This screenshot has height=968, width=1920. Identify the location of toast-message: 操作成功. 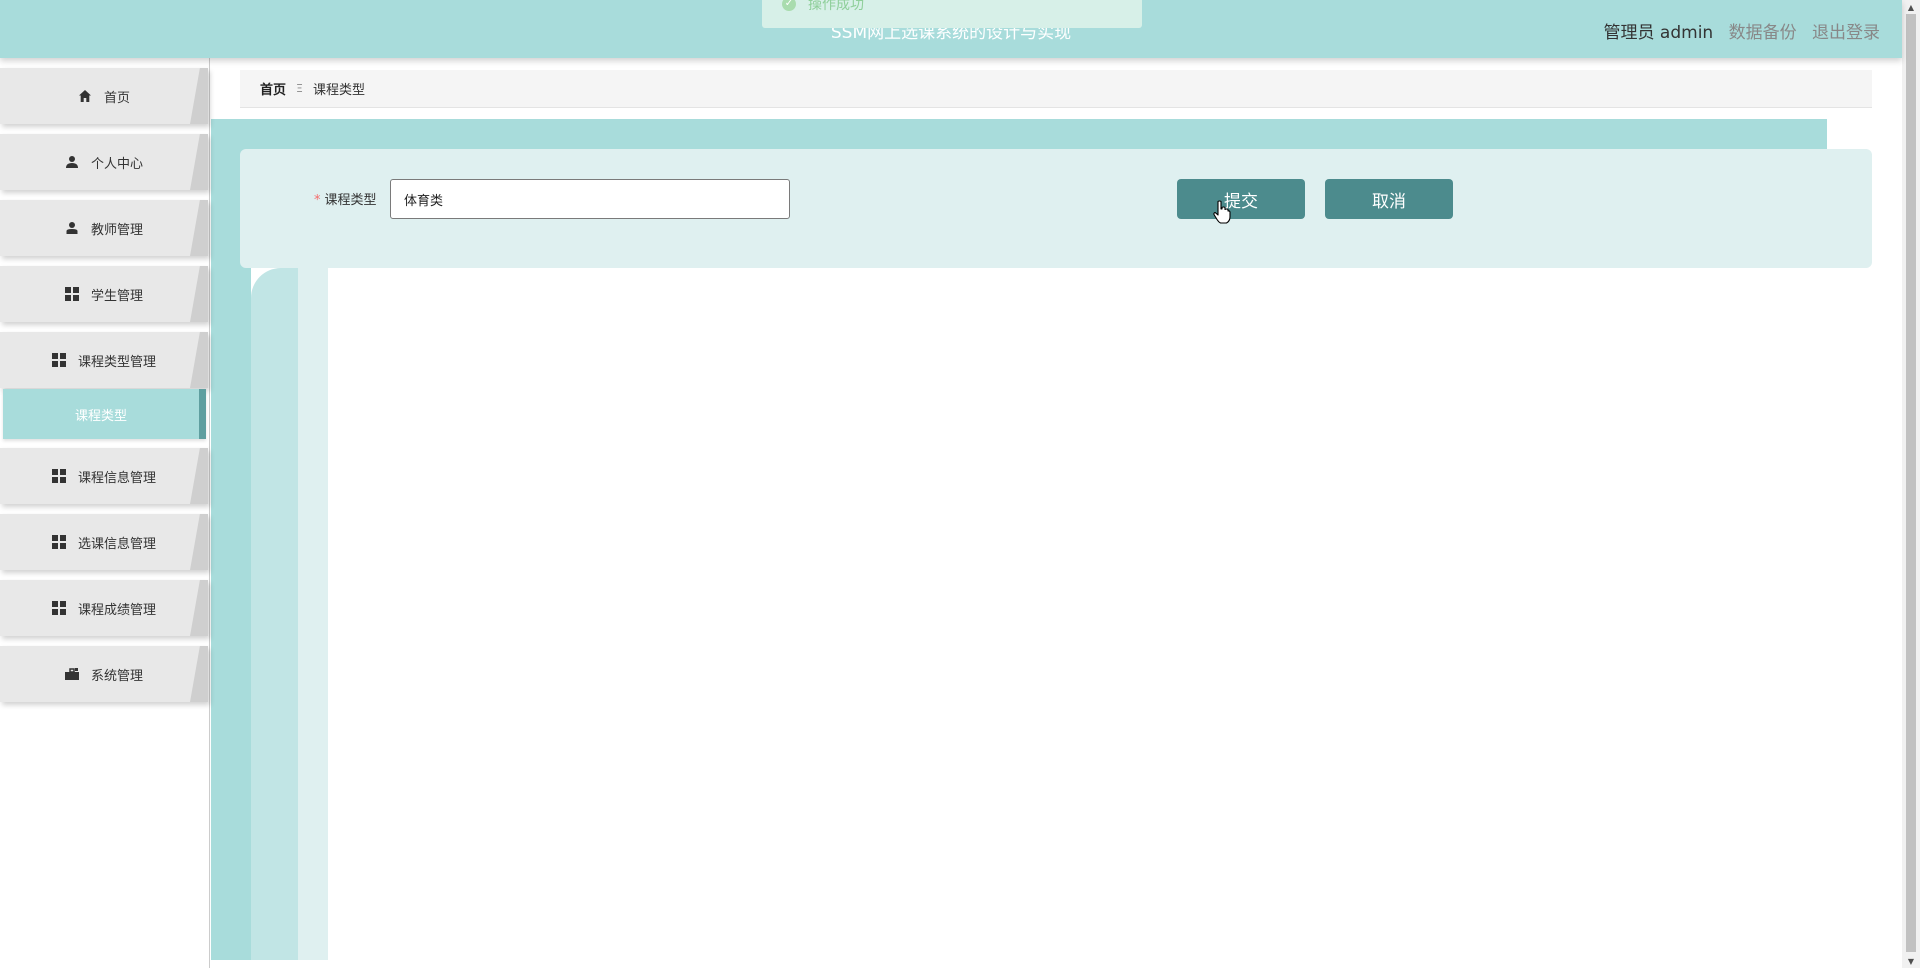
(836, 6).